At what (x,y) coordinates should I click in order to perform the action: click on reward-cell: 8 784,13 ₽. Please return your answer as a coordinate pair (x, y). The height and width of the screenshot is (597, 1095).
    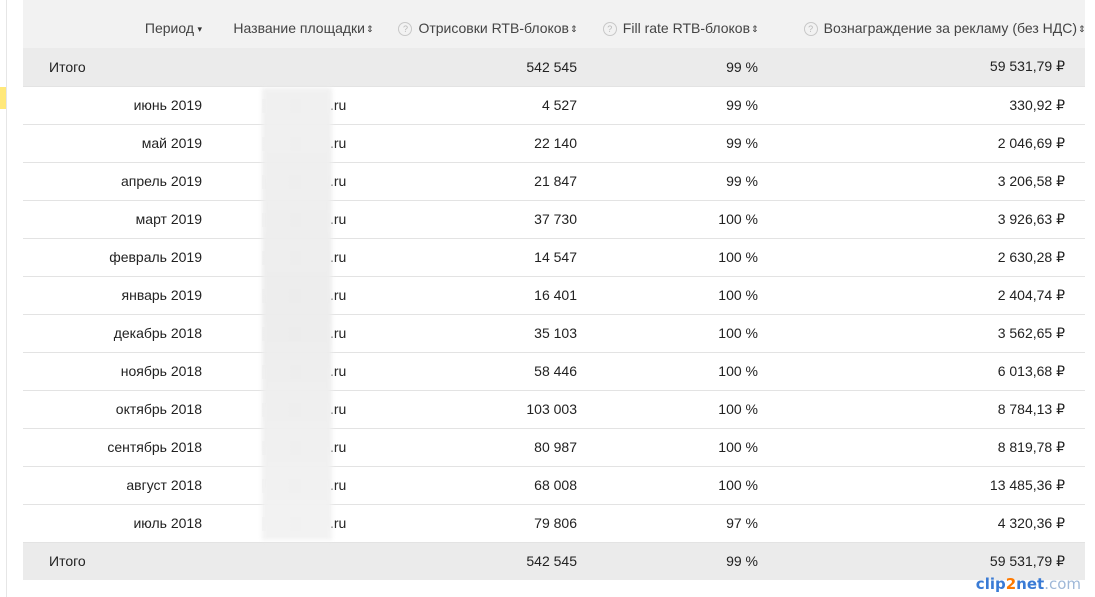
    Looking at the image, I should click on (921, 409).